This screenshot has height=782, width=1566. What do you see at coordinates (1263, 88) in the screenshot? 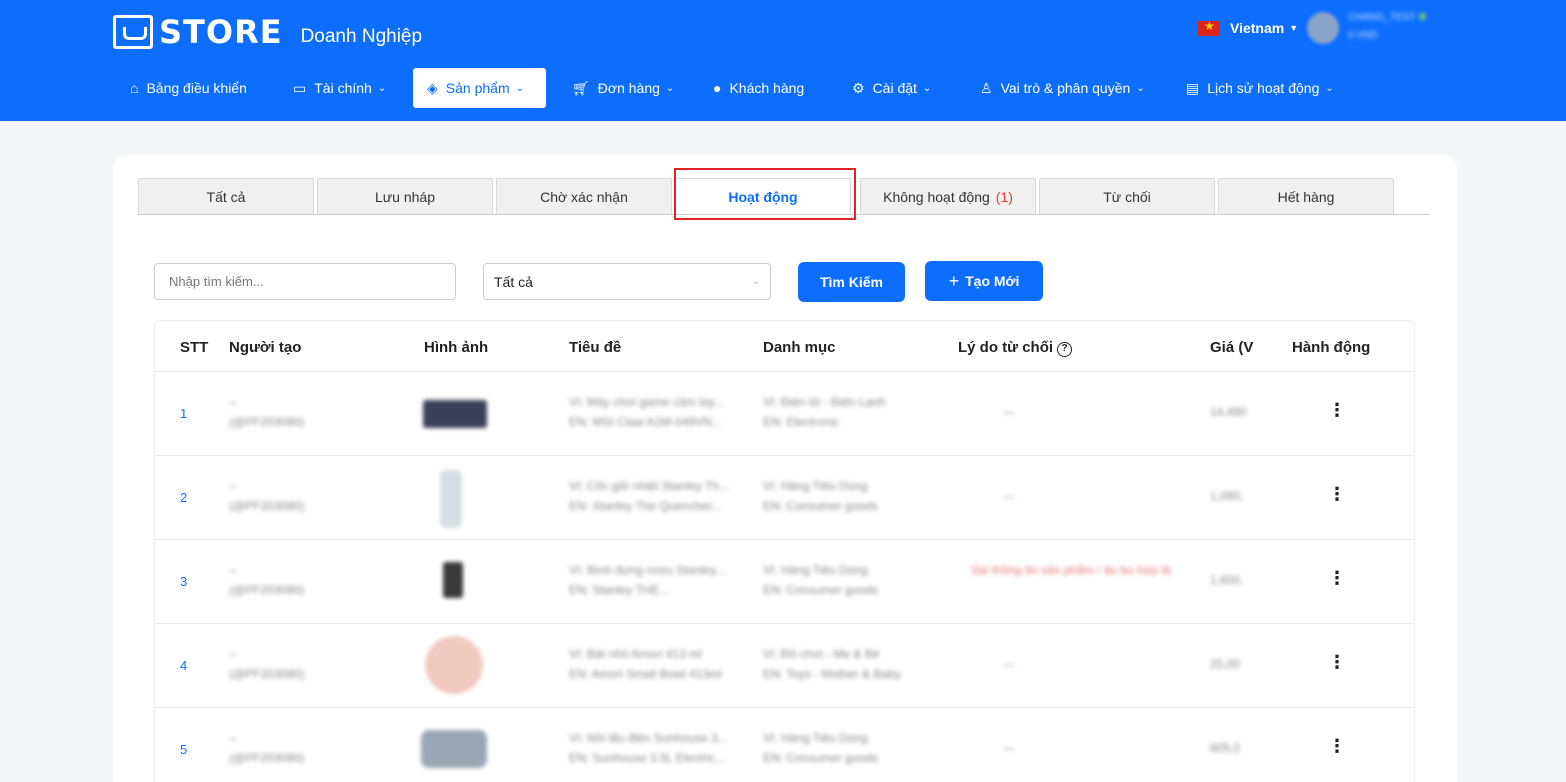
I see `nav-label: Lịch sử hoạt động` at bounding box center [1263, 88].